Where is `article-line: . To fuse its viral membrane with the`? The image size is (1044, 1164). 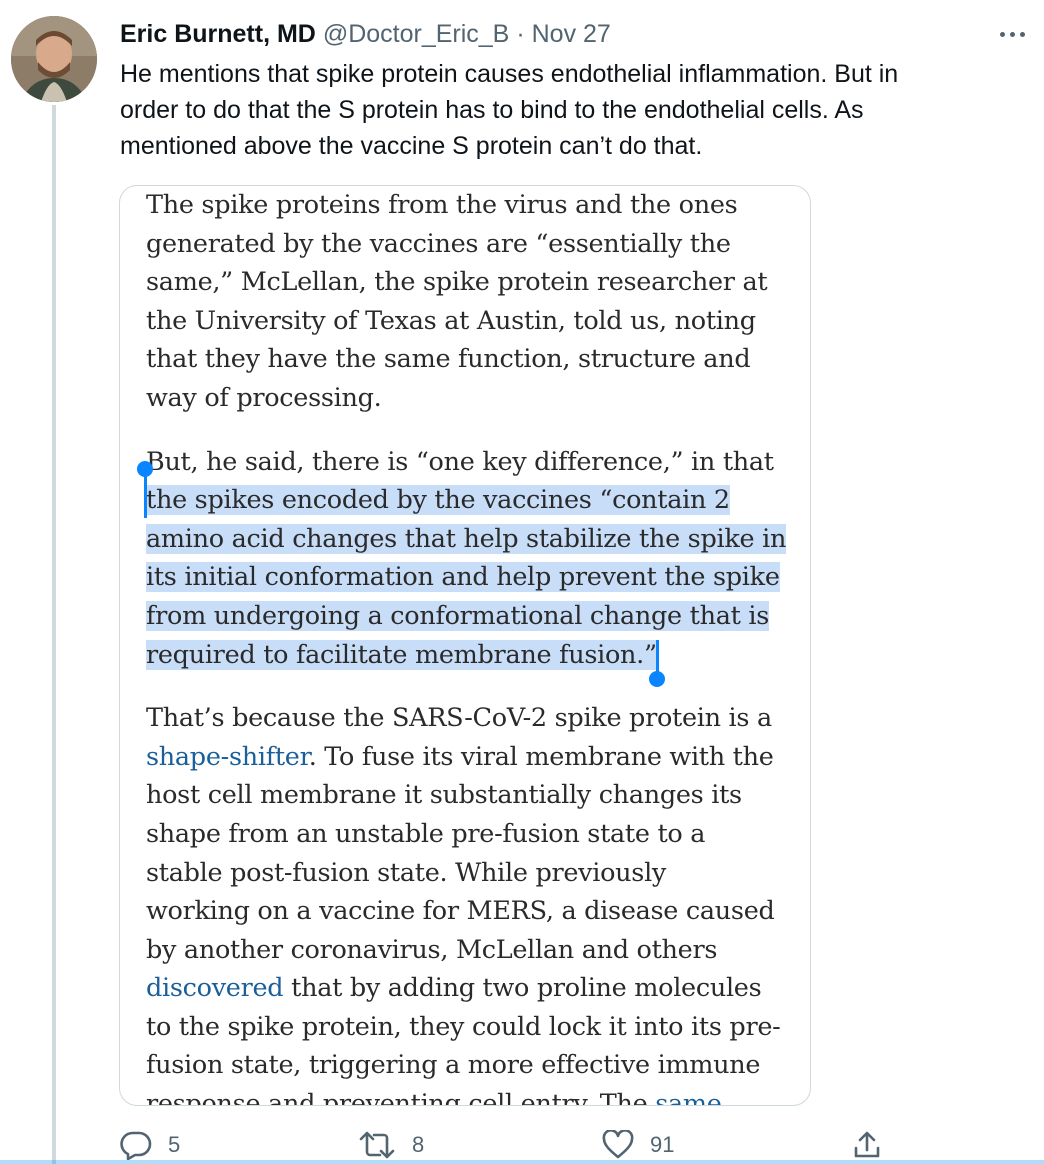 article-line: . To fuse its viral membrane with the is located at coordinates (541, 756).